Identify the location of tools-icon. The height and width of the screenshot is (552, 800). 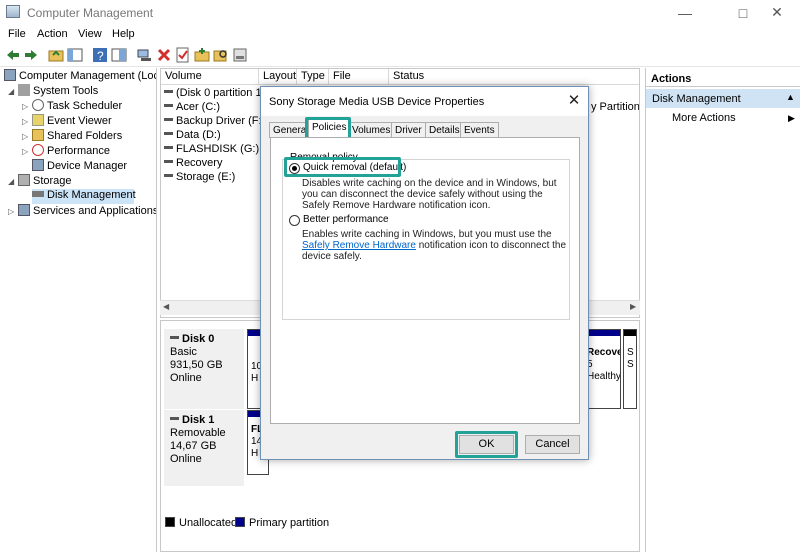
(24, 90).